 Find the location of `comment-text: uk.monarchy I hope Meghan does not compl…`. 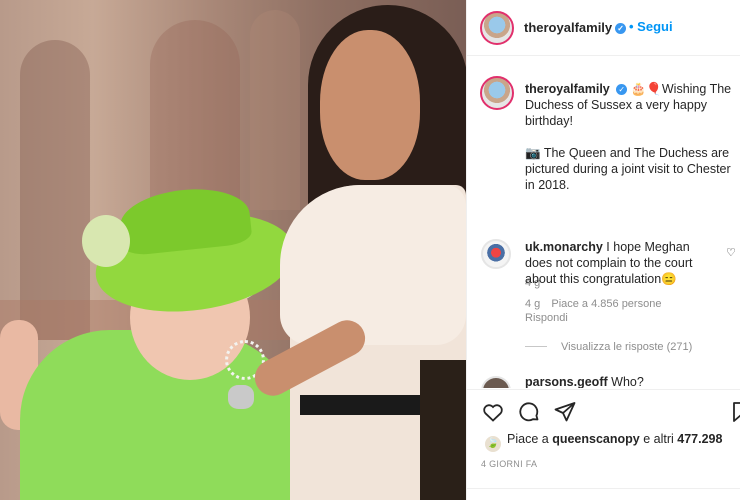

comment-text: uk.monarchy I hope Meghan does not compl… is located at coordinates (620, 263).